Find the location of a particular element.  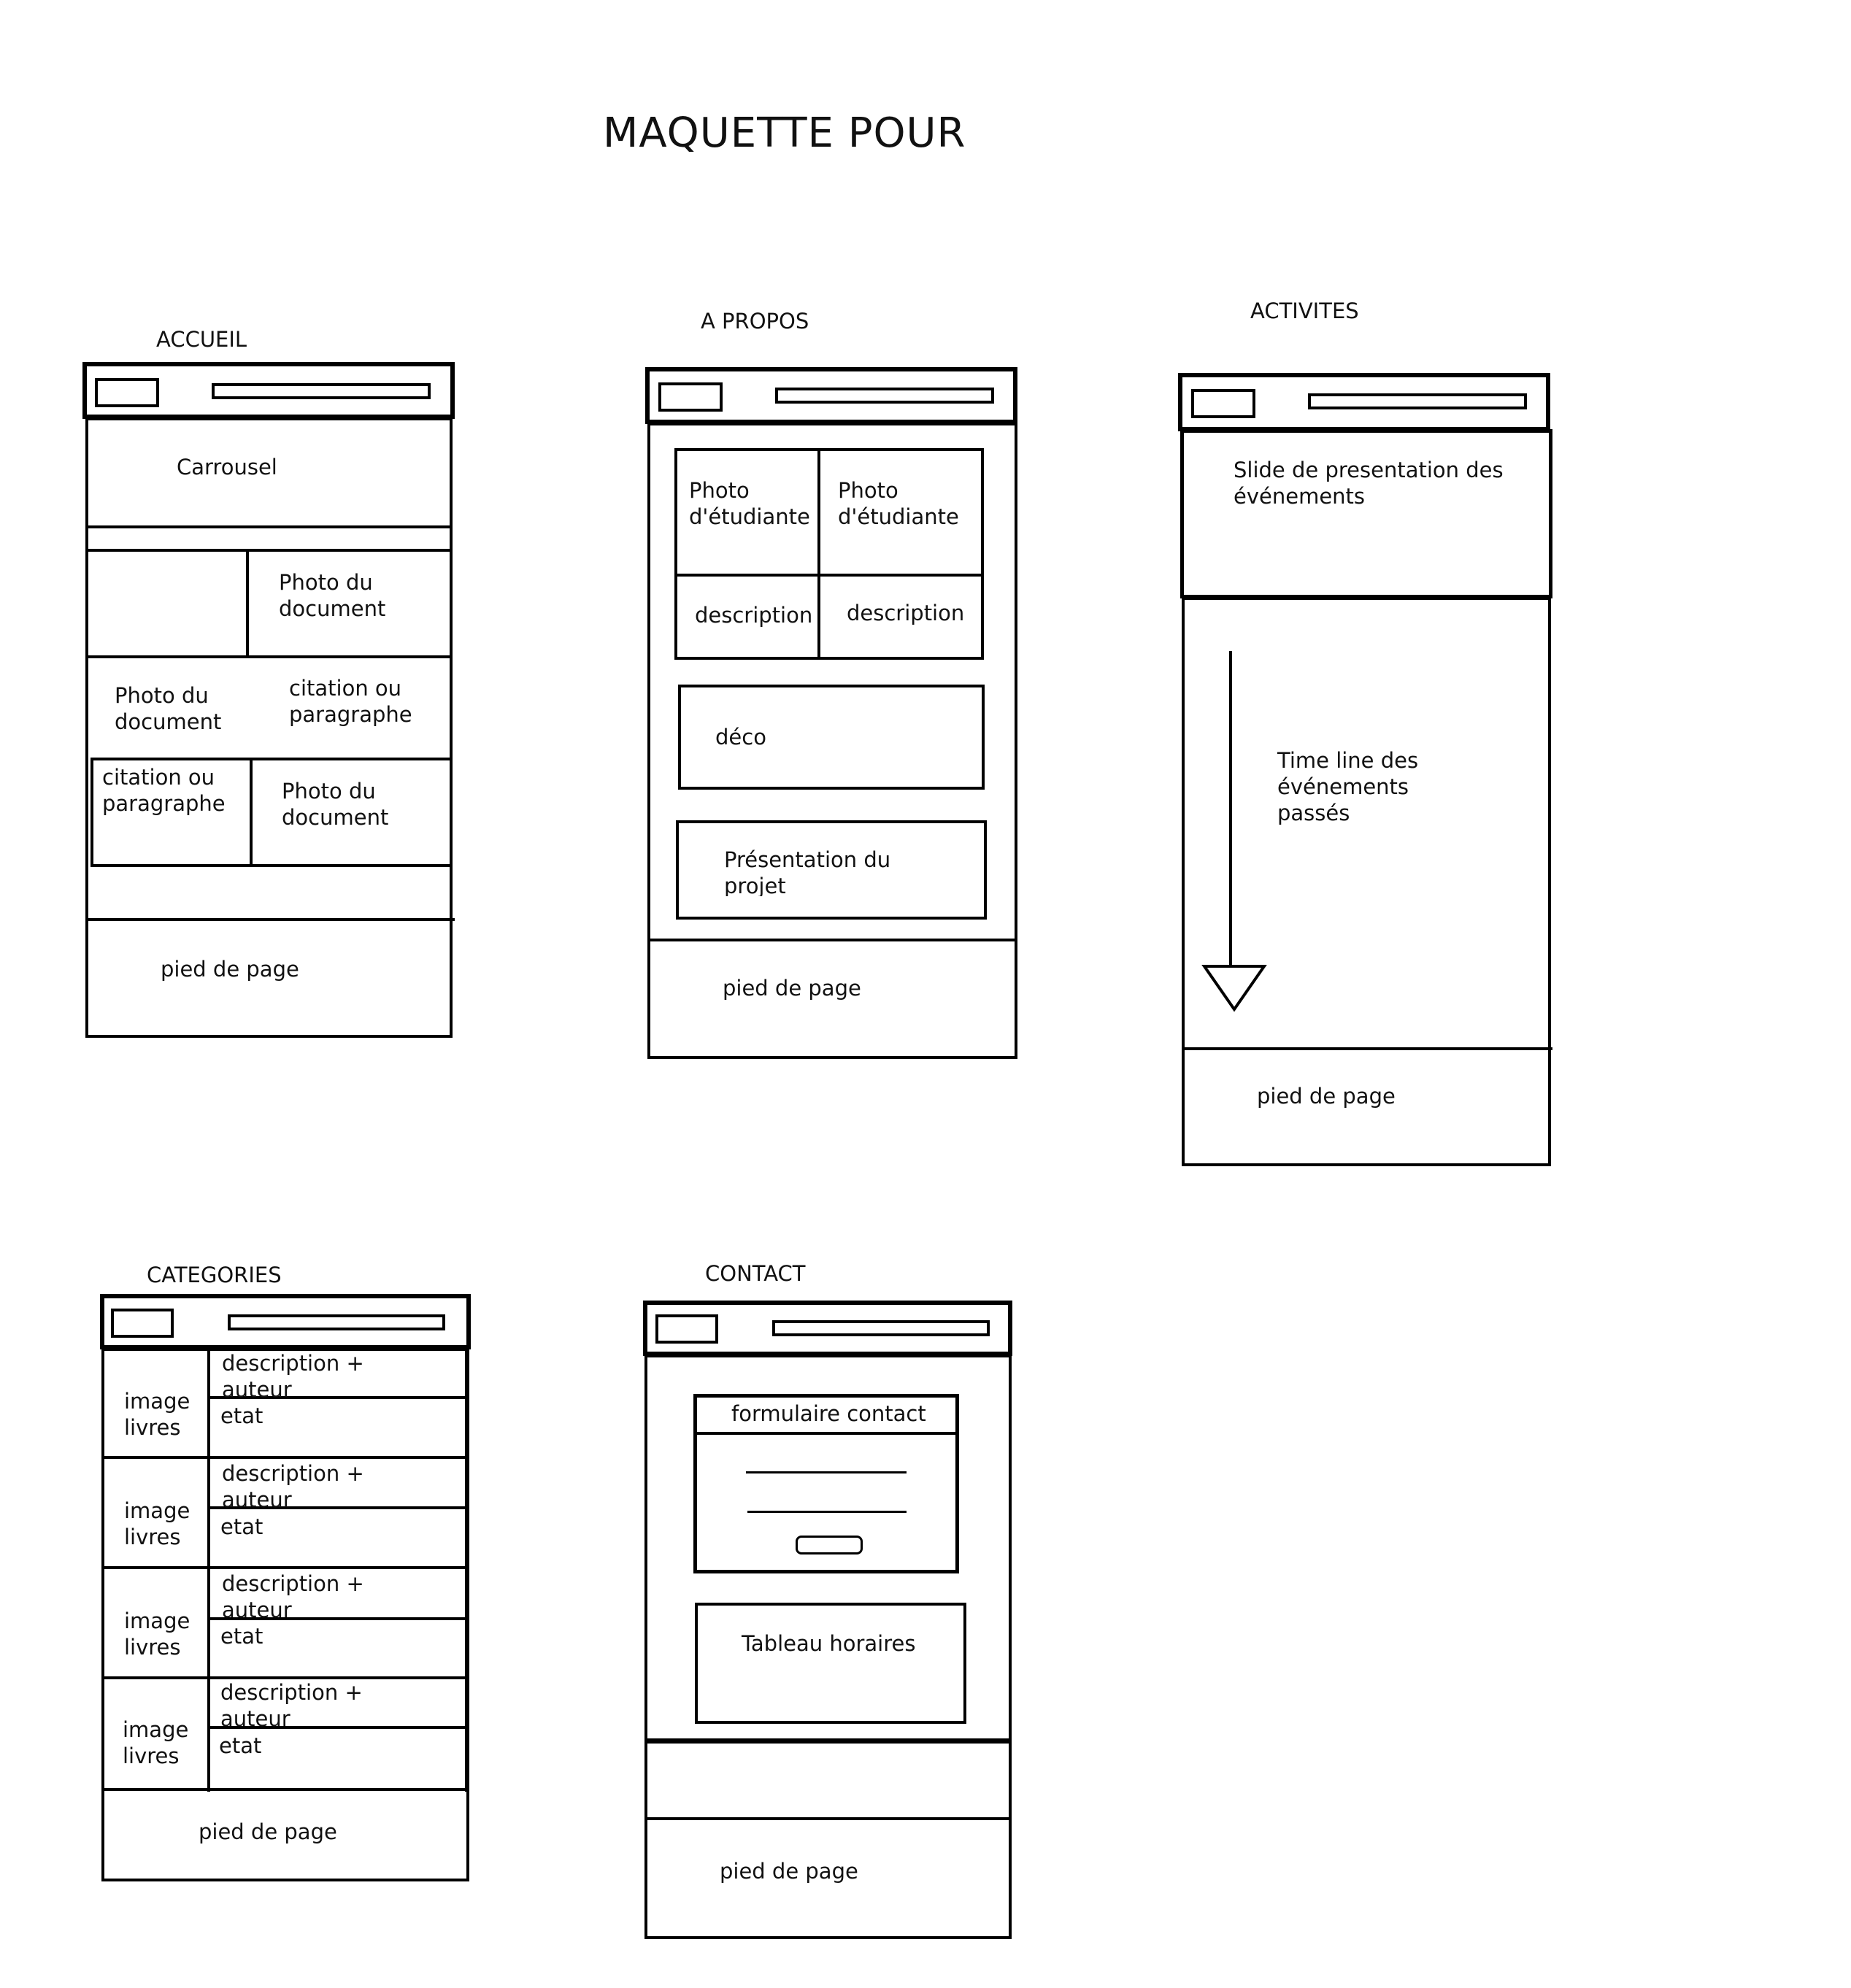

categories-nav-bar-placeholder is located at coordinates (336, 1322).